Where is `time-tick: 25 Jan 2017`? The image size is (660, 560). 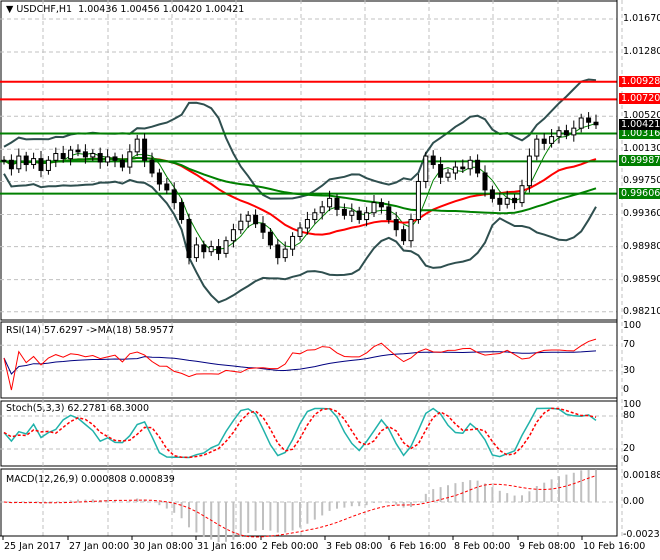 time-tick: 25 Jan 2017 is located at coordinates (32, 546).